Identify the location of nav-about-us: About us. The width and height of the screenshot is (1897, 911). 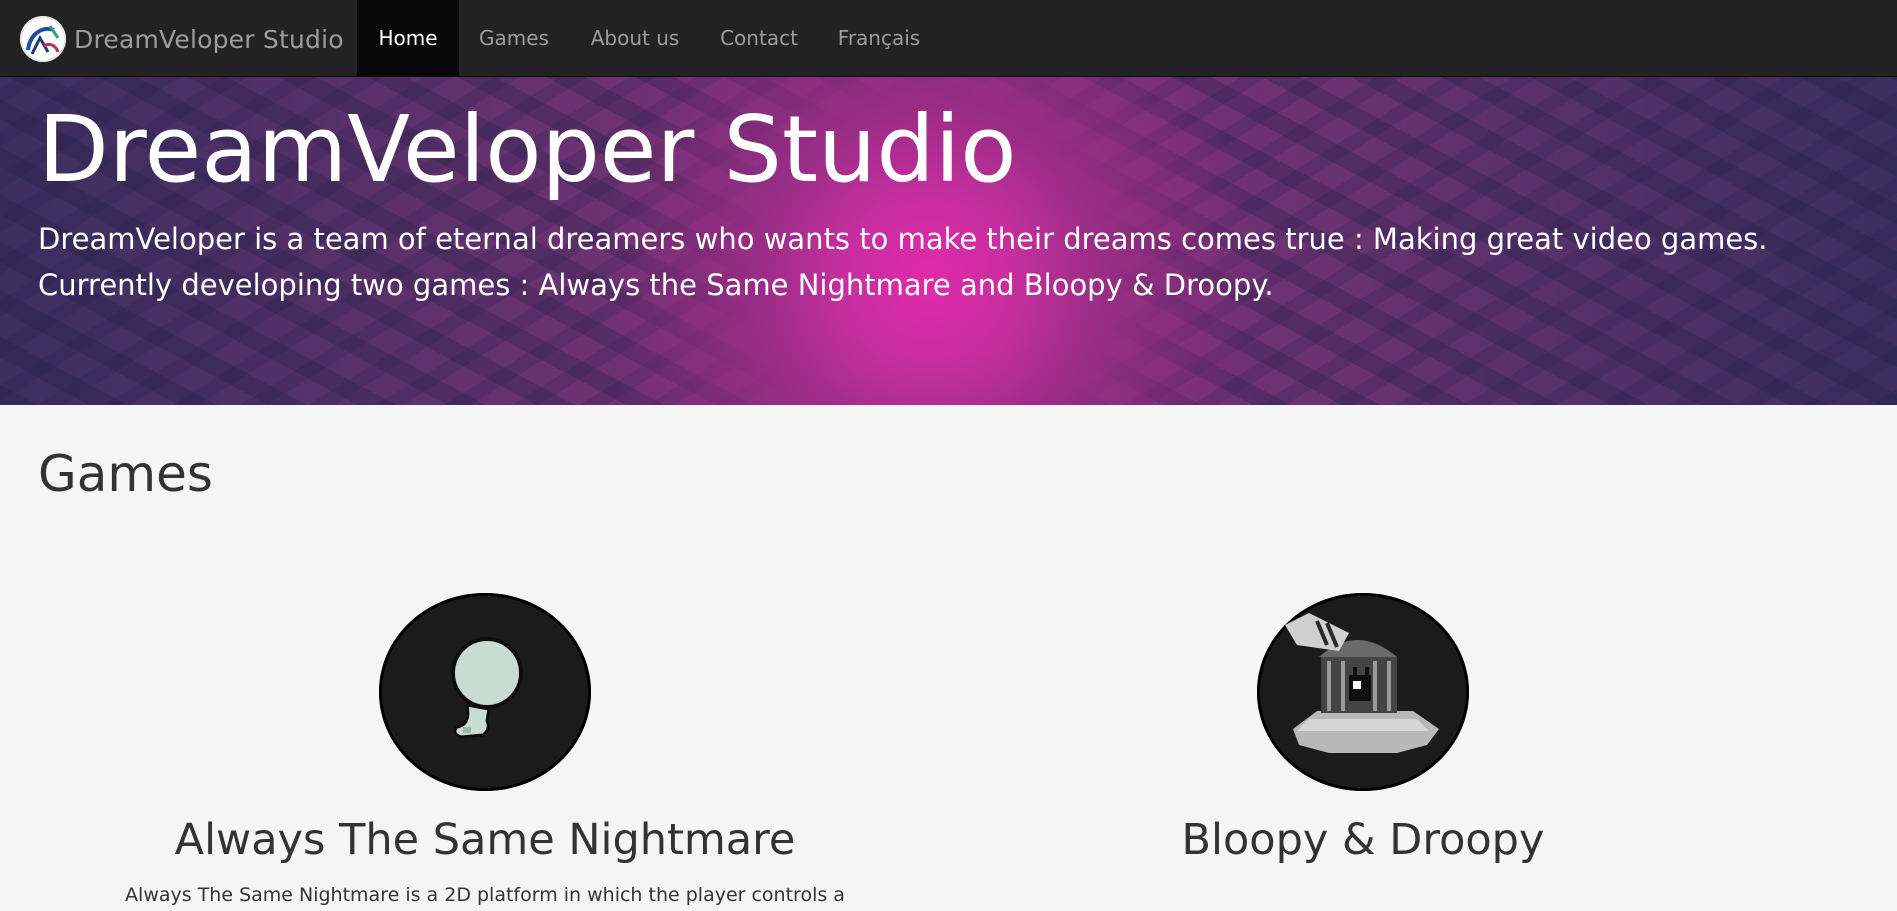
(635, 38).